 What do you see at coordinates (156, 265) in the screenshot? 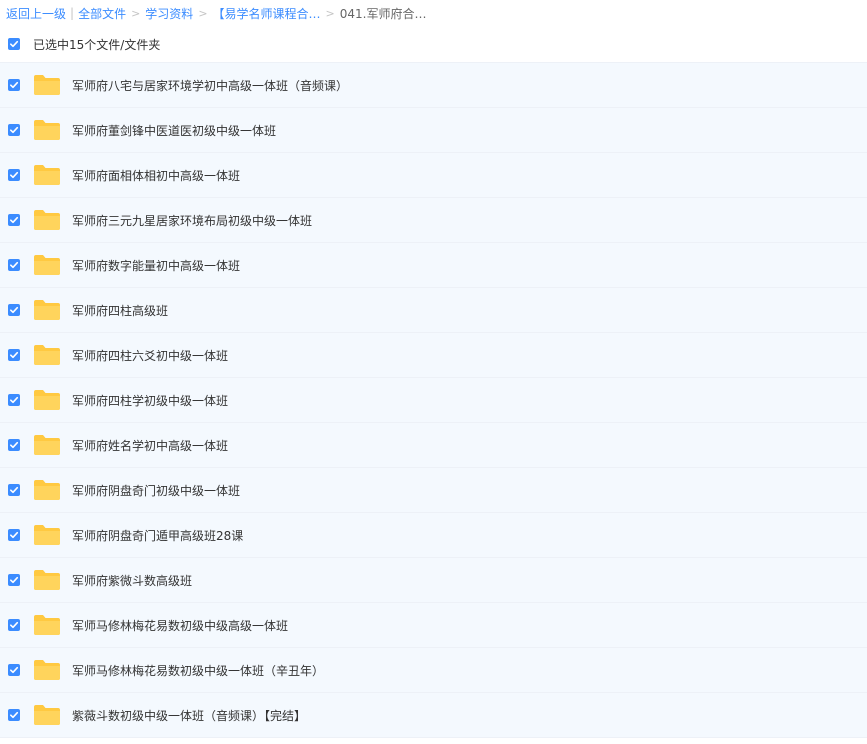
I see `file-name-link: 军师府数字能量初中高级一体班` at bounding box center [156, 265].